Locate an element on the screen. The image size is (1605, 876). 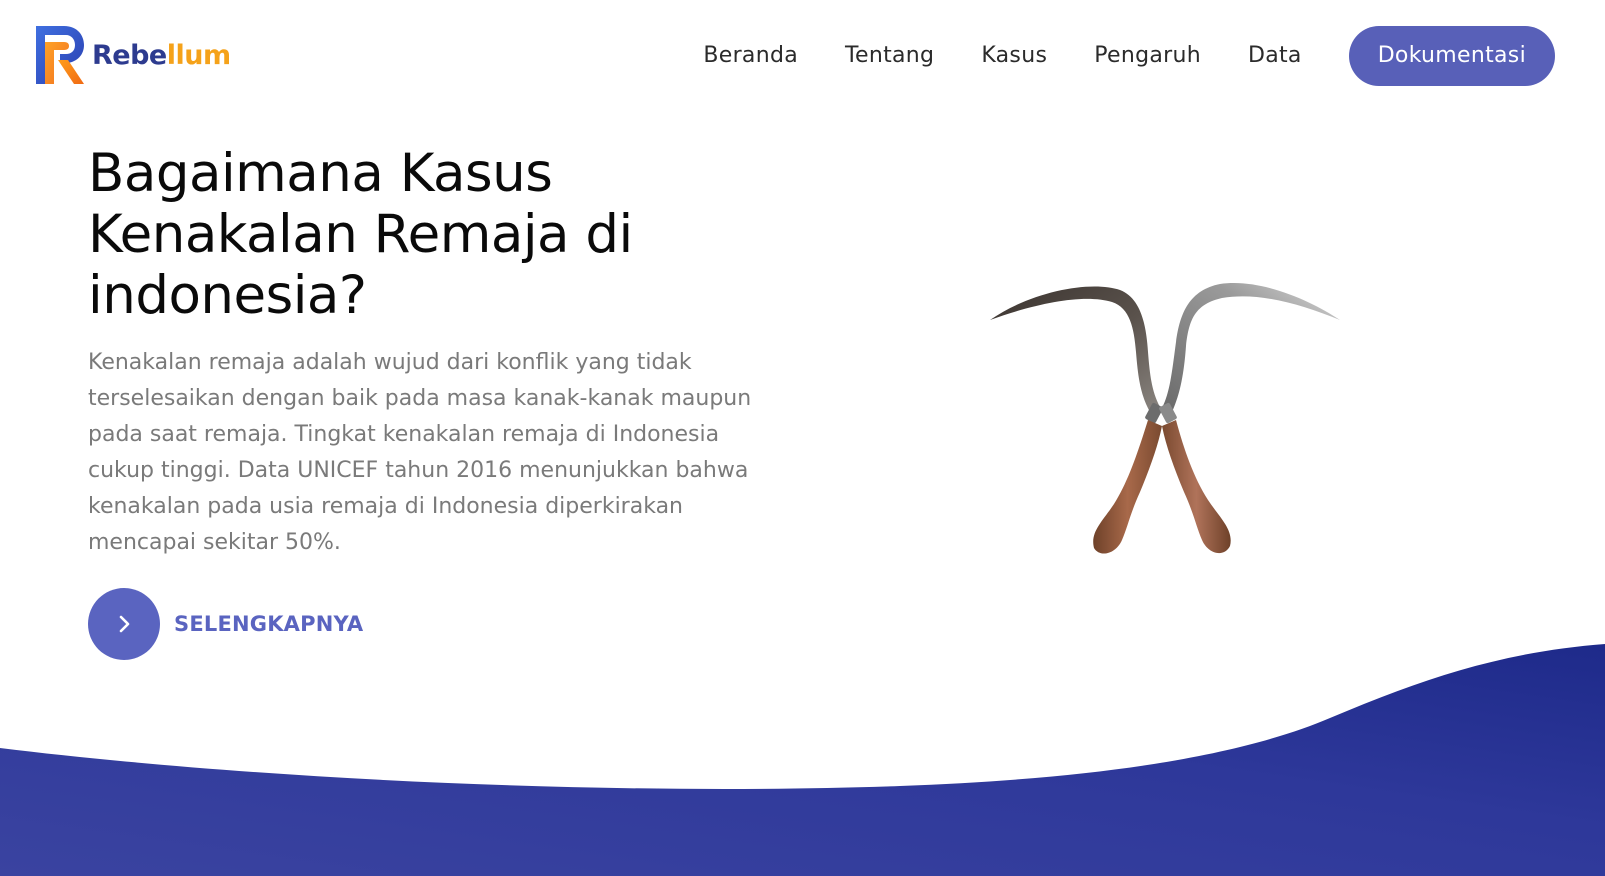
chevron-right-icon is located at coordinates (124, 624).